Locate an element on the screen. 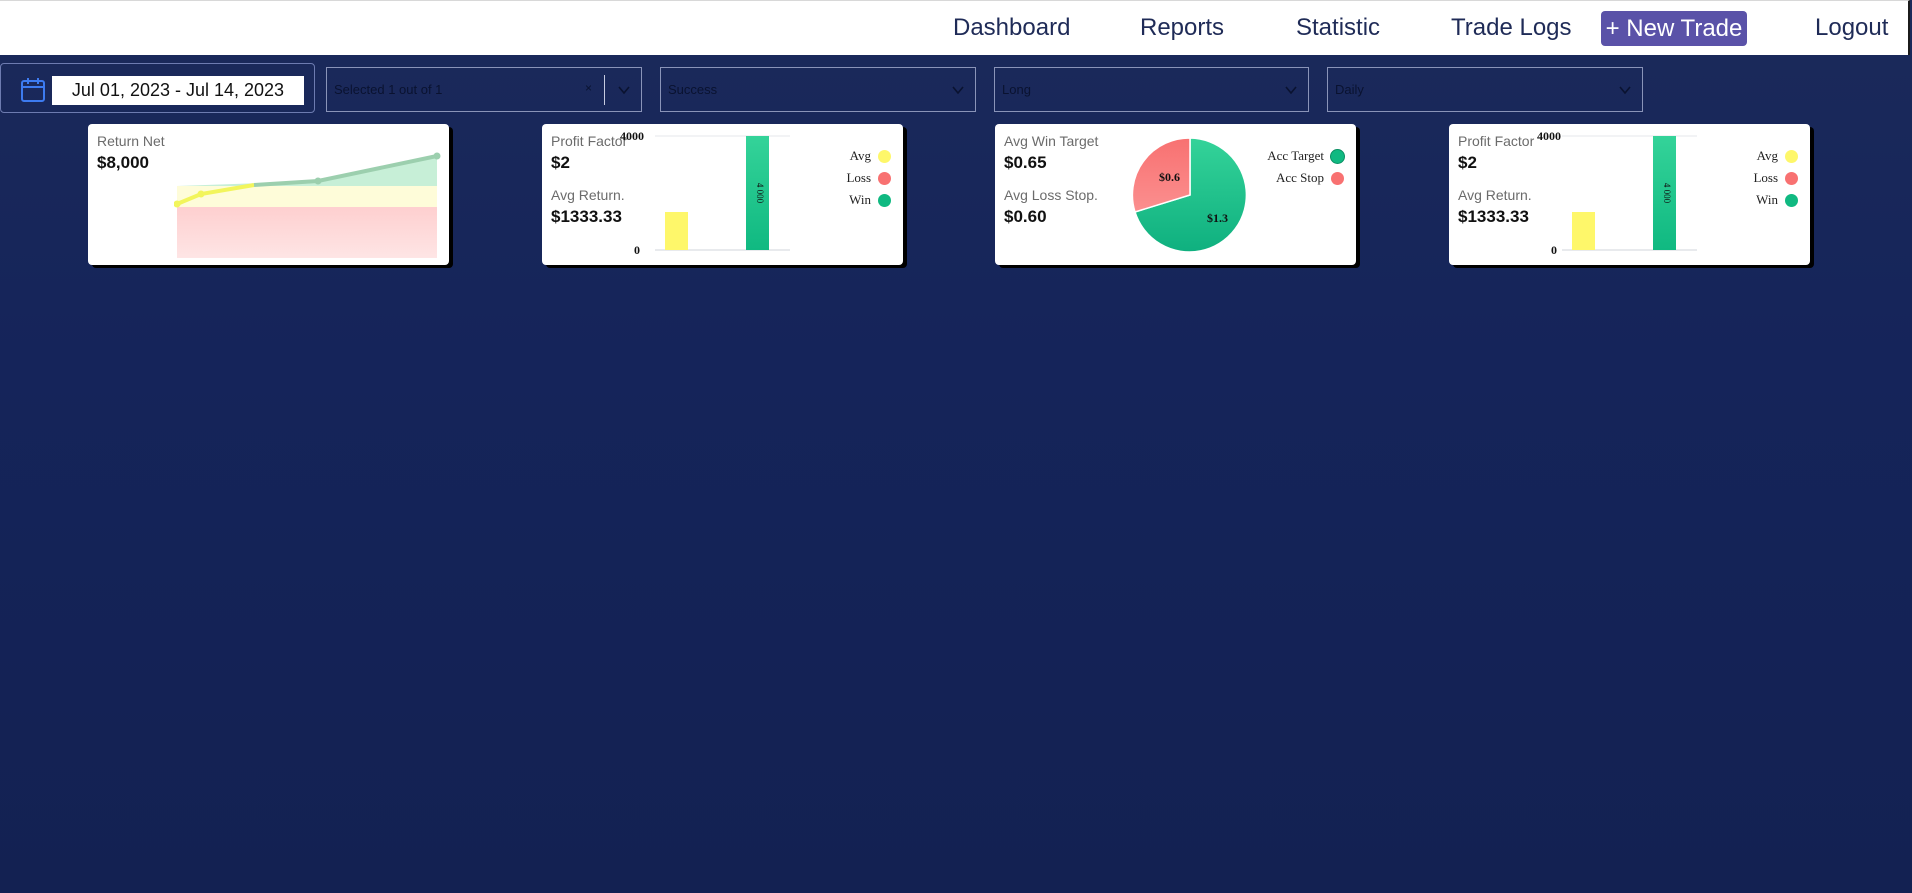  account-select: Selected 1 out of 1 × is located at coordinates (484, 89).